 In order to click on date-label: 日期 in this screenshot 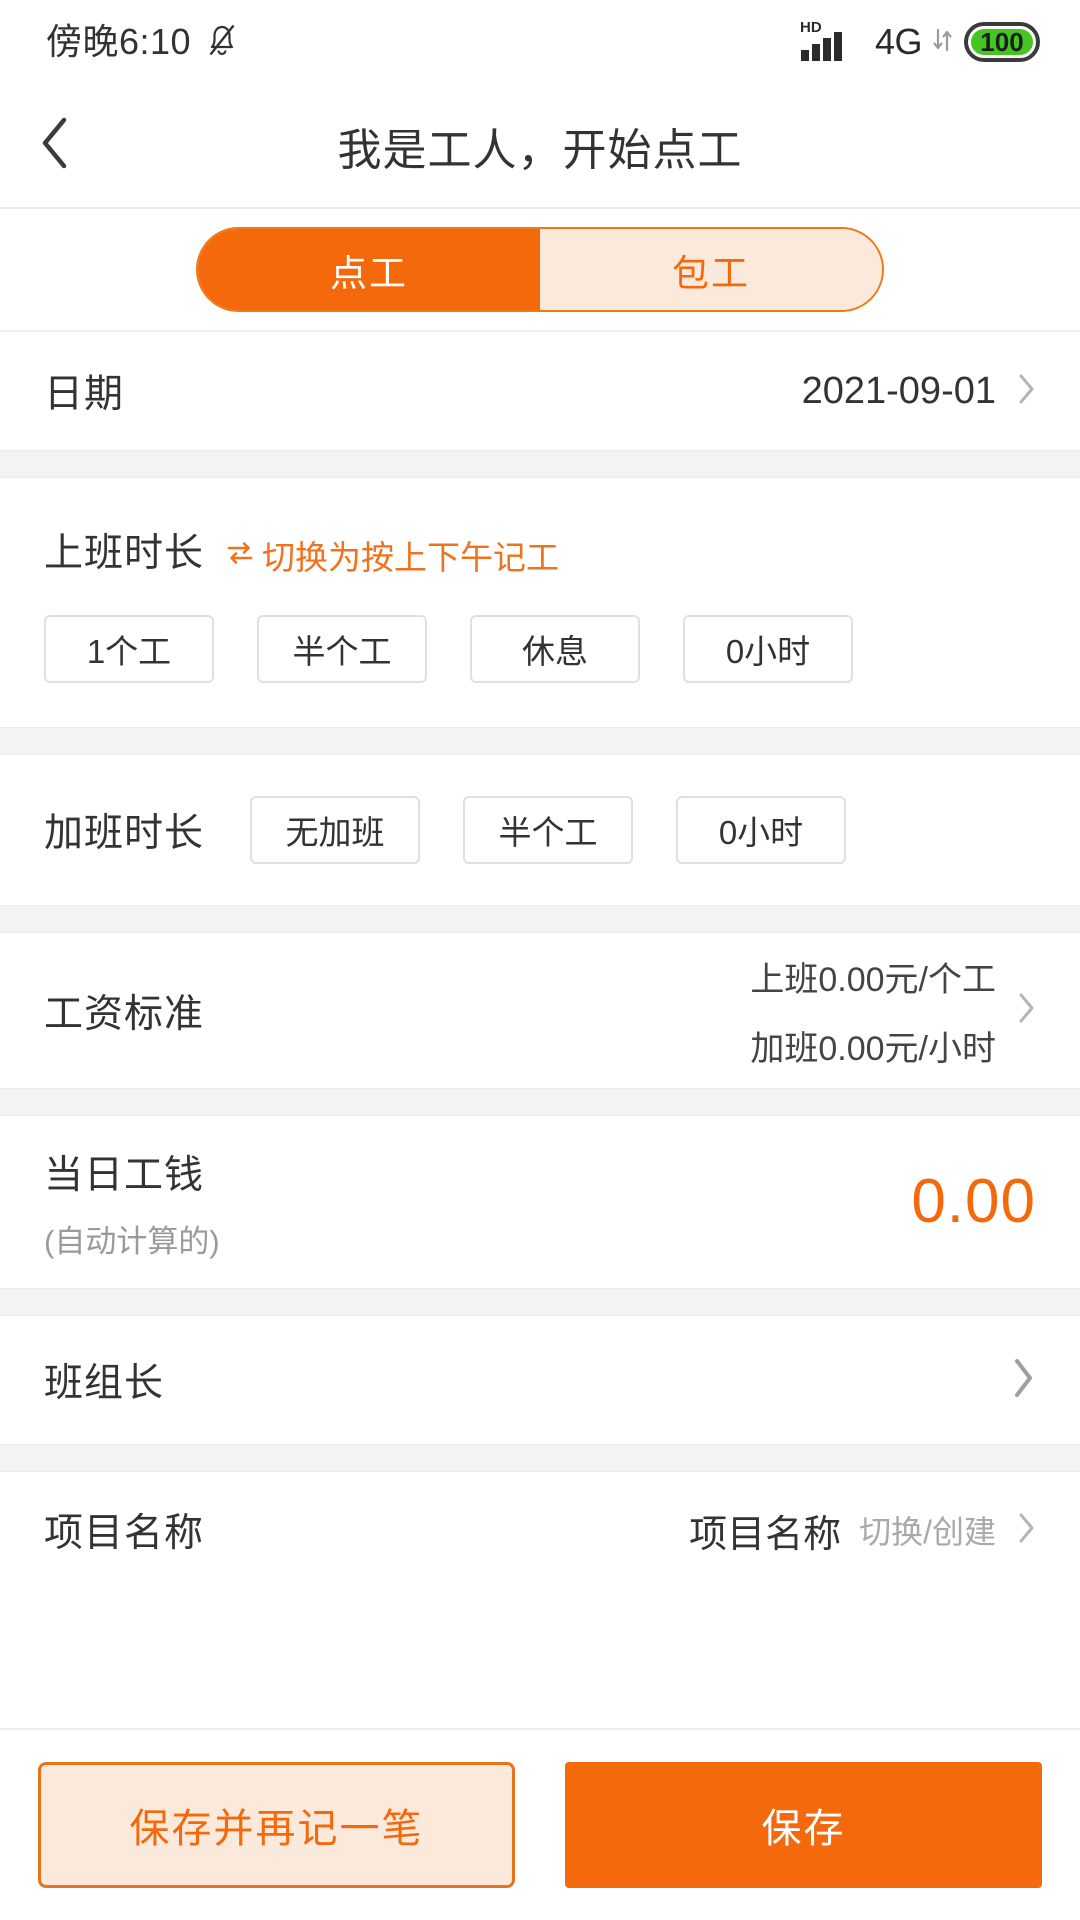, I will do `click(84, 394)`.